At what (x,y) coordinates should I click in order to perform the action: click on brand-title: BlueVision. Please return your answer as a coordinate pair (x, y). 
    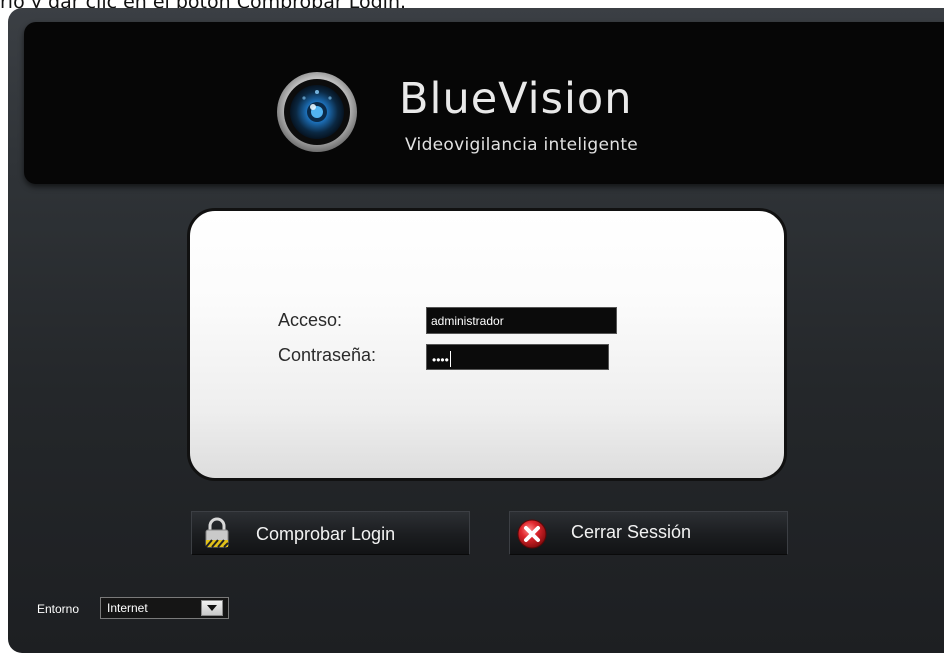
    Looking at the image, I should click on (516, 99).